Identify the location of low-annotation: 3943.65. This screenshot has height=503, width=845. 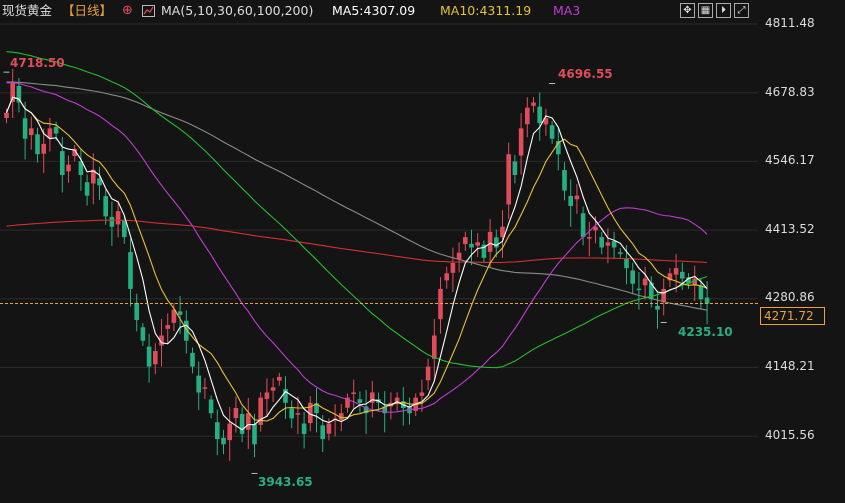
(285, 482).